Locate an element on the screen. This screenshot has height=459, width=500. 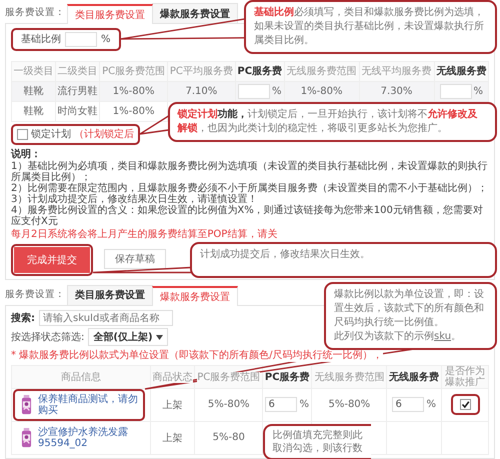
checkbox-label: 锁定计划 is located at coordinates (51, 134).